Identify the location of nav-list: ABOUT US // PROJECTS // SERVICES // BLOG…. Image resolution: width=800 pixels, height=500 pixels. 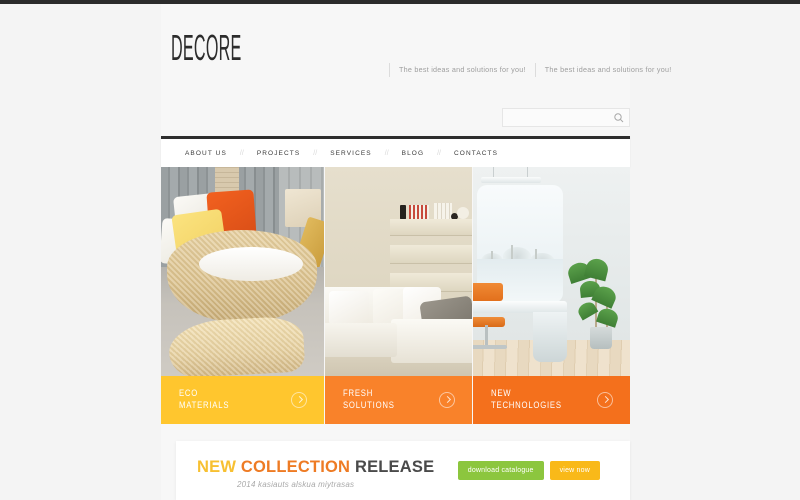
(395, 153).